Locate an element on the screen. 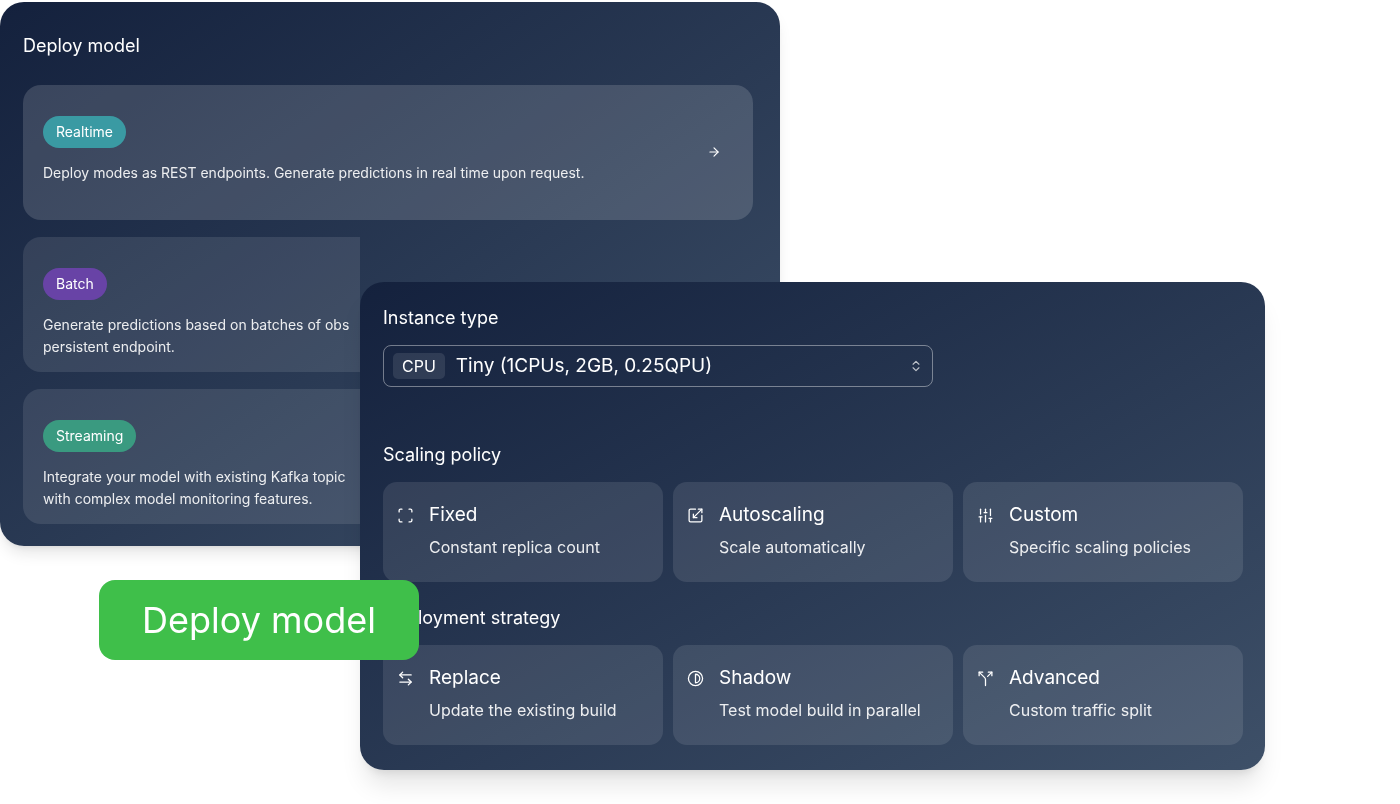  sliders-icon is located at coordinates (985, 515).